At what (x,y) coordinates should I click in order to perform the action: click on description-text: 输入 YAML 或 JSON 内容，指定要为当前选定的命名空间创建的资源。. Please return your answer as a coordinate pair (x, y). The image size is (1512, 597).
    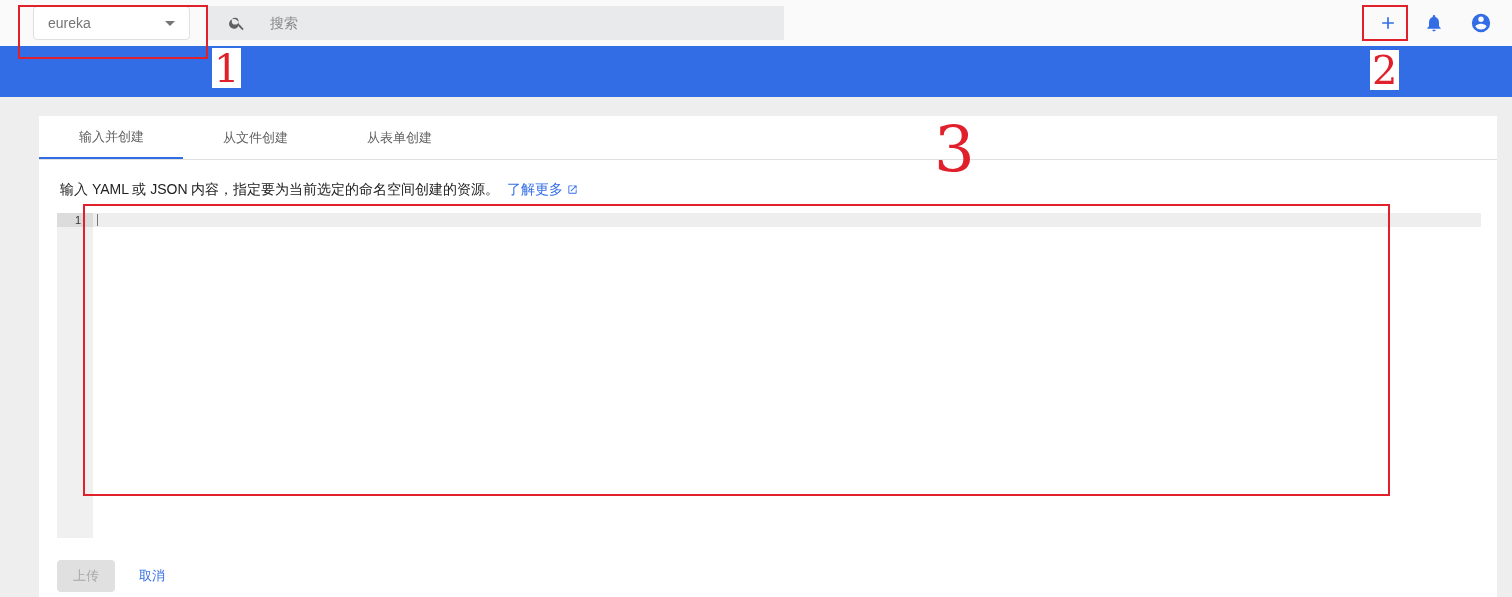
    Looking at the image, I should click on (280, 189).